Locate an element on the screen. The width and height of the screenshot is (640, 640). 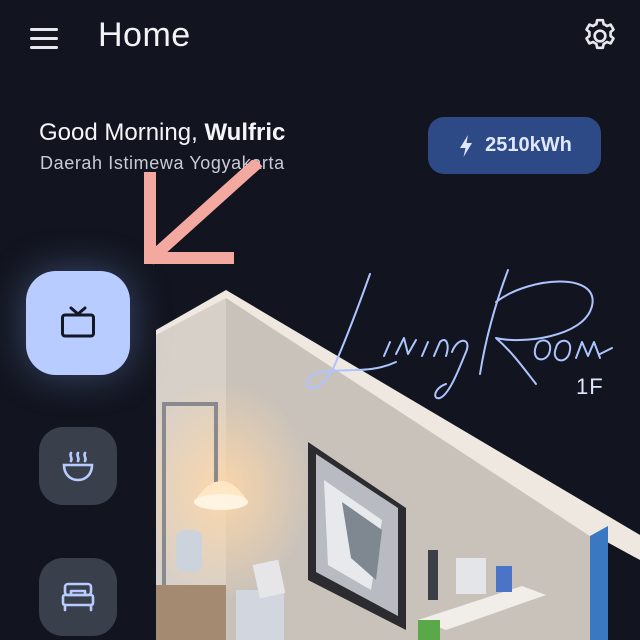
bed-icon is located at coordinates (78, 597).